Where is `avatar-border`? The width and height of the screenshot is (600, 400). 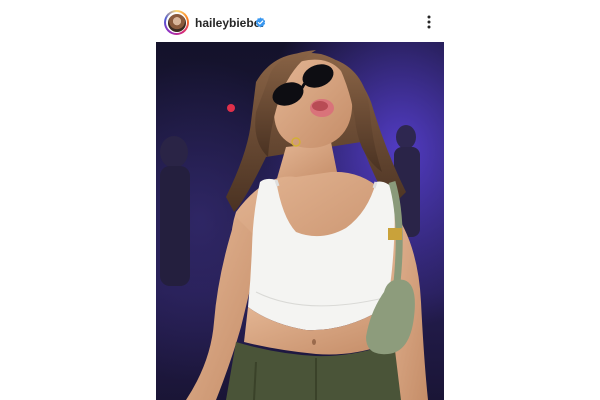 avatar-border is located at coordinates (176, 22).